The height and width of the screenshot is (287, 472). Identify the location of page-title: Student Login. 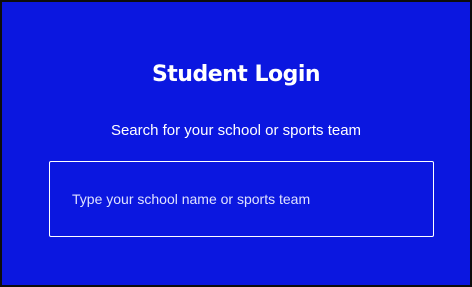
(236, 74).